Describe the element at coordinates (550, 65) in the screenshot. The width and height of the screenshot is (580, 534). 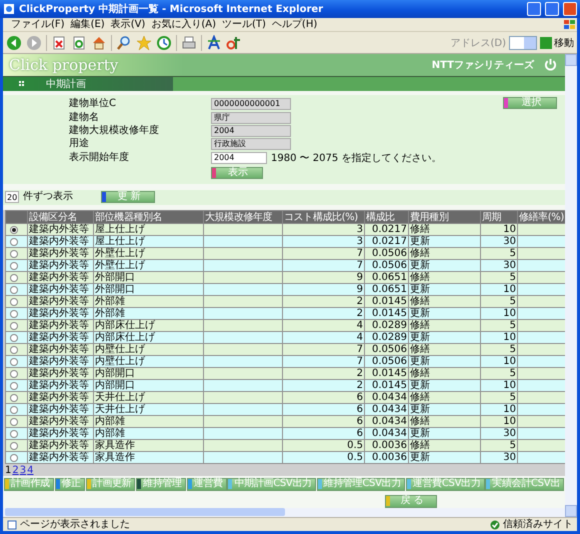
I see `power-icon` at that location.